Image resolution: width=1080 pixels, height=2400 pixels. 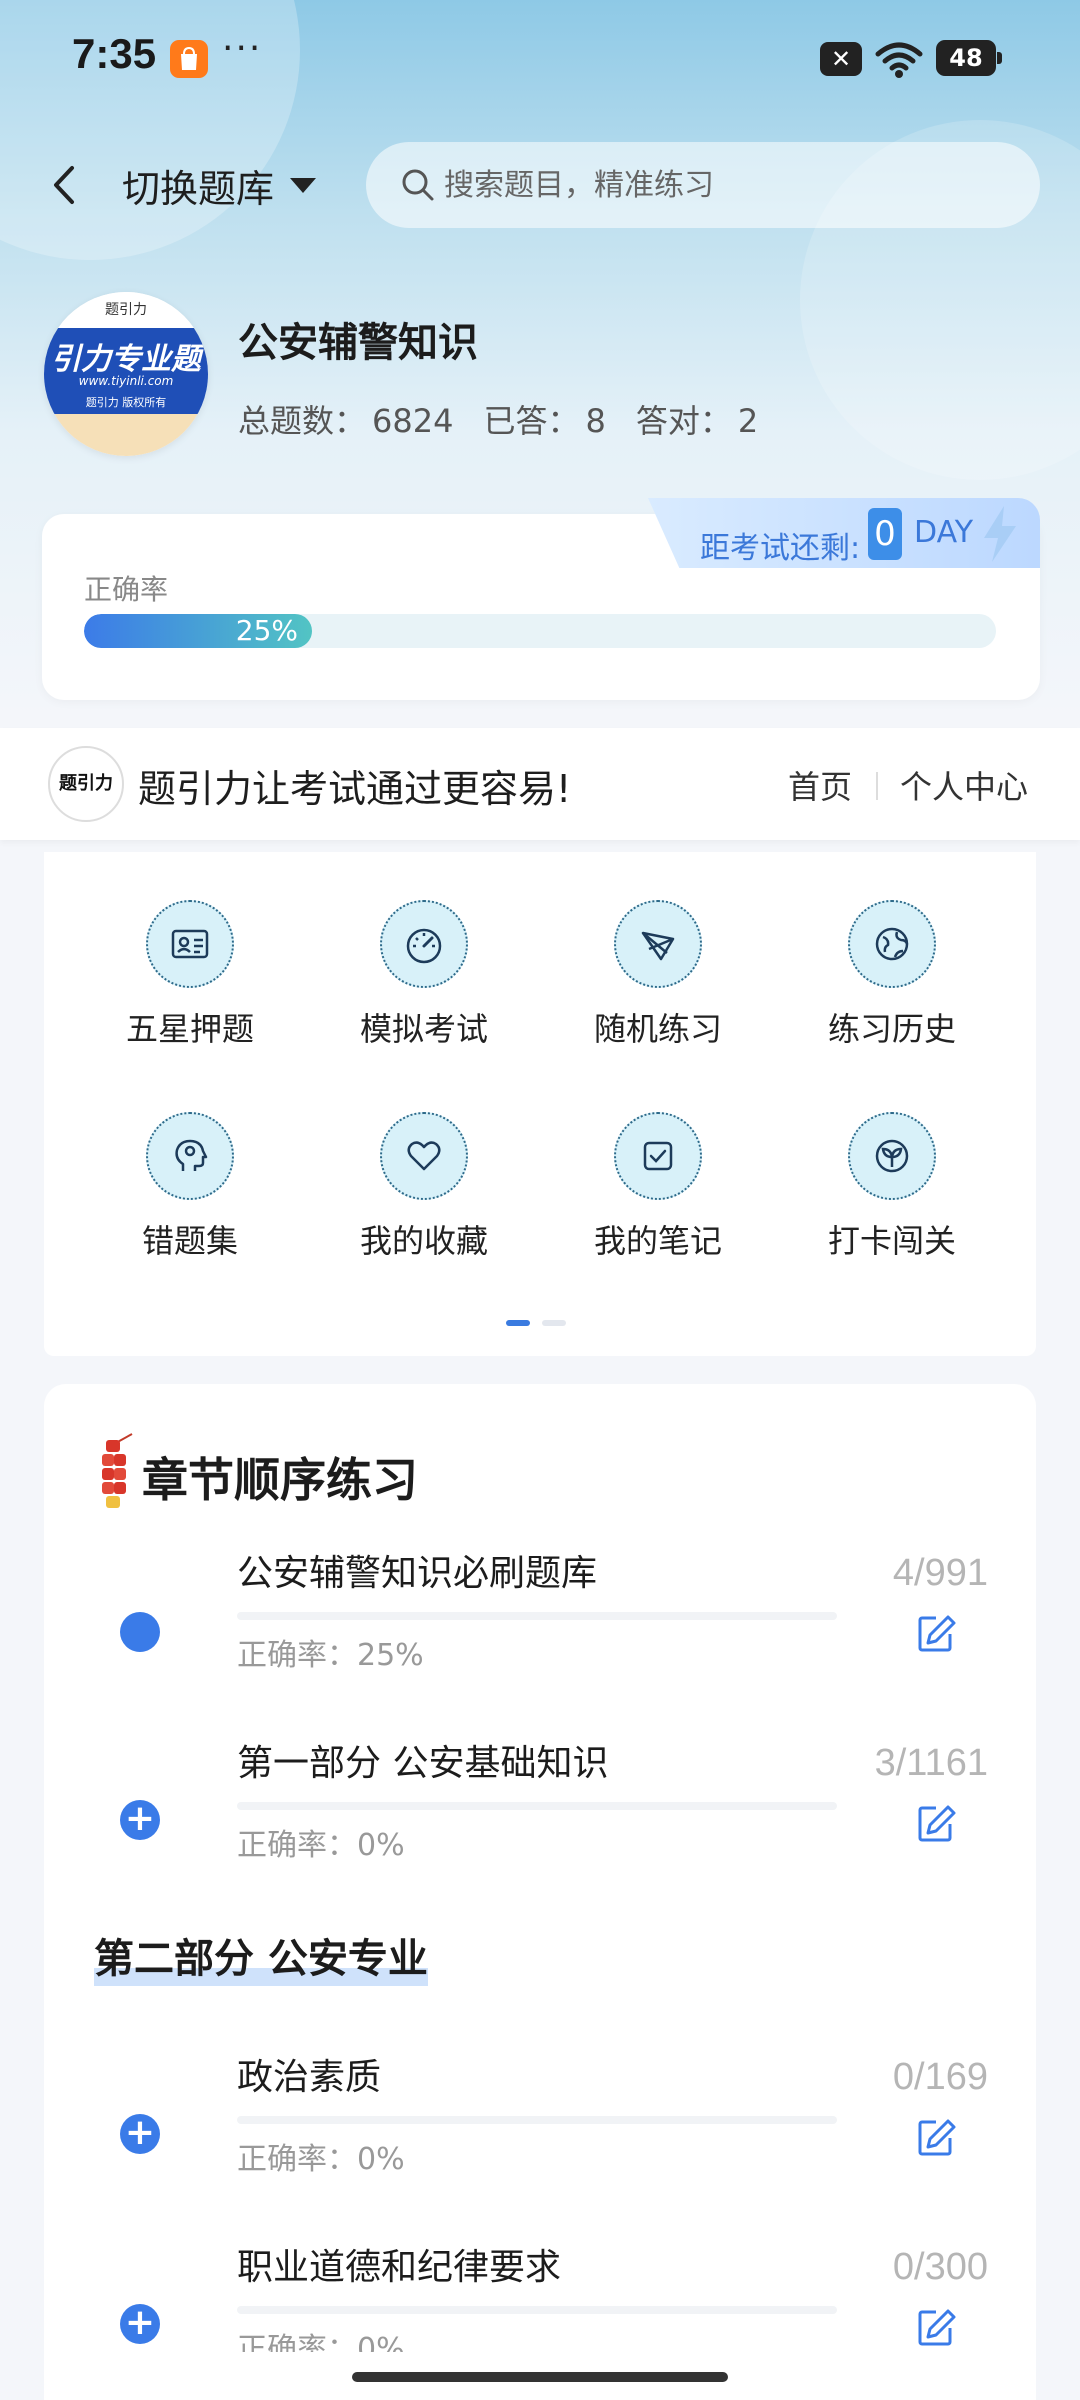 I want to click on feature-label: 我的收藏, so click(x=423, y=1241).